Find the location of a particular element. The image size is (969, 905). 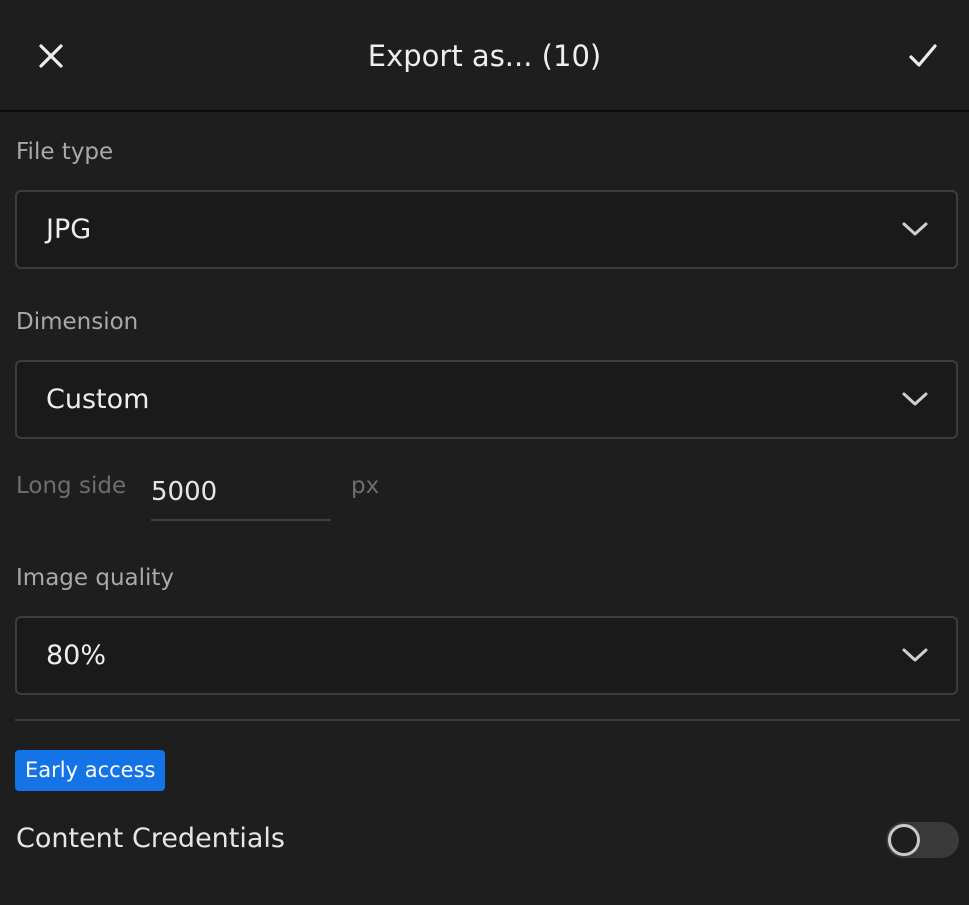

dimension-value: Custom is located at coordinates (98, 399).